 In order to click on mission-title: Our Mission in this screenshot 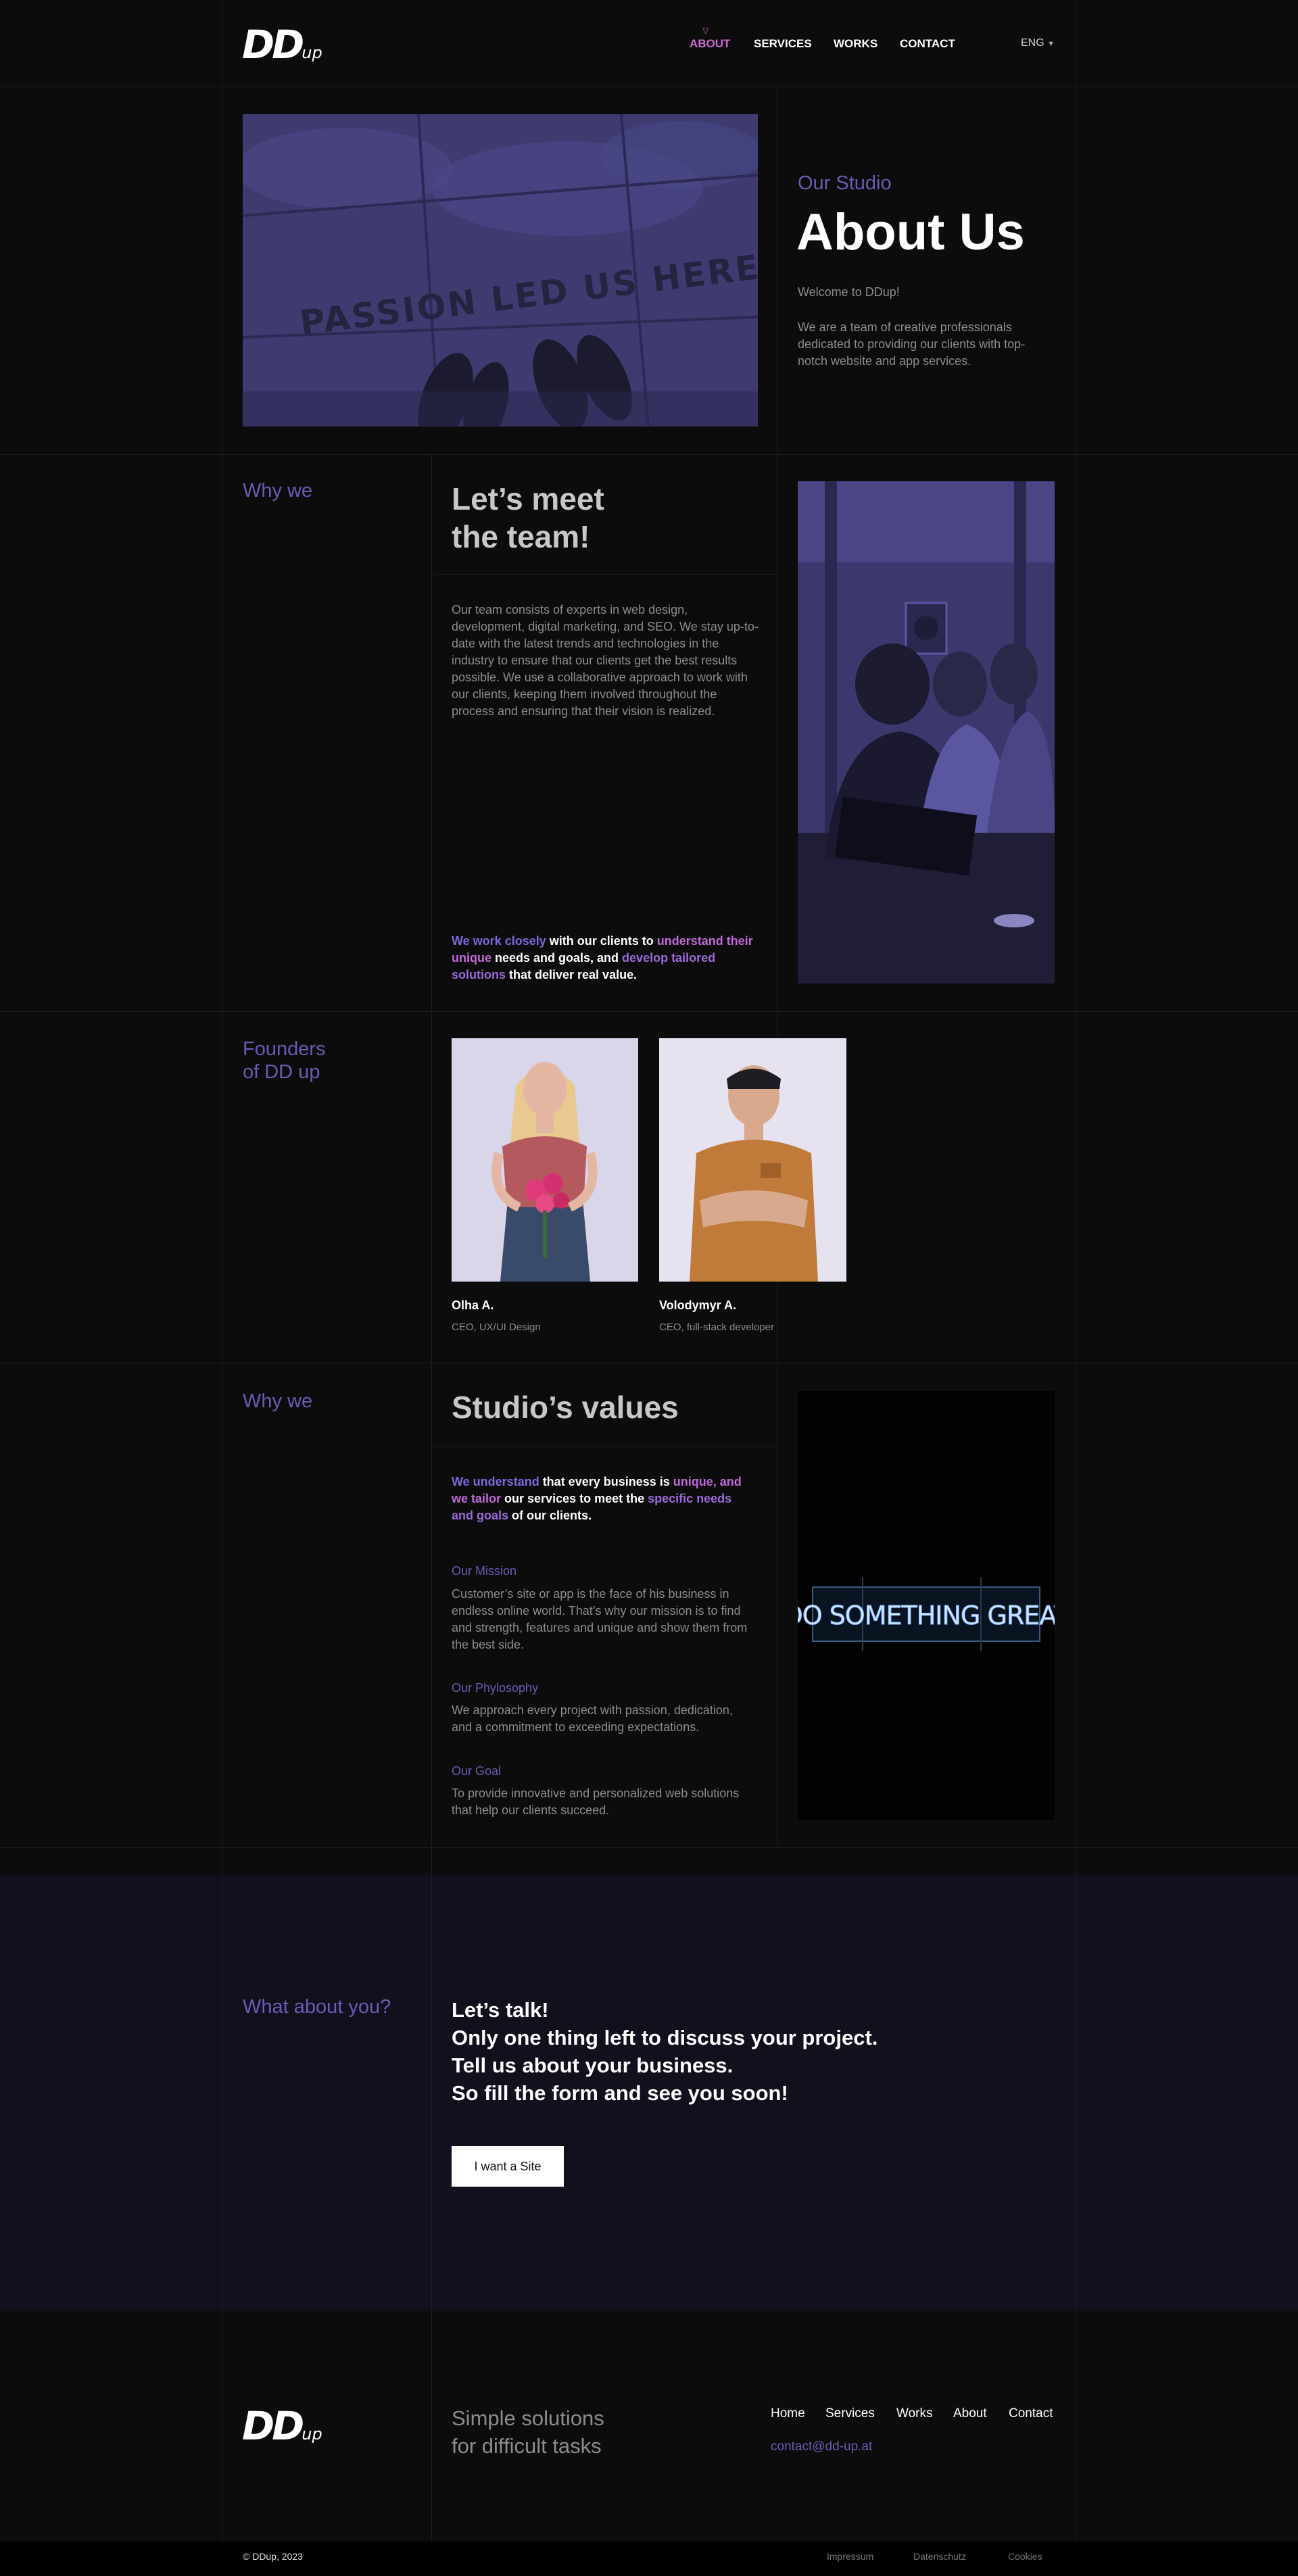, I will do `click(484, 1571)`.